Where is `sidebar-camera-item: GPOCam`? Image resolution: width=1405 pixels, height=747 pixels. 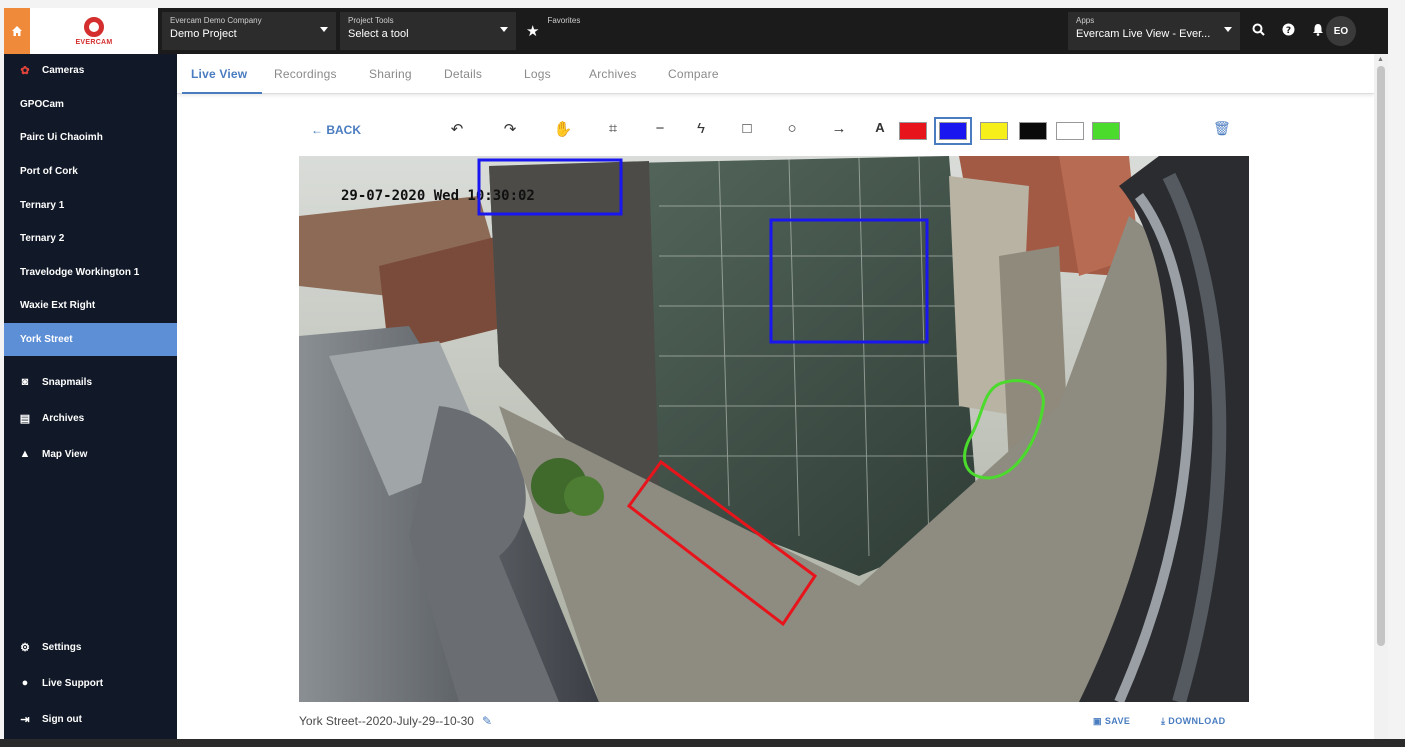
sidebar-camera-item: GPOCam is located at coordinates (90, 105).